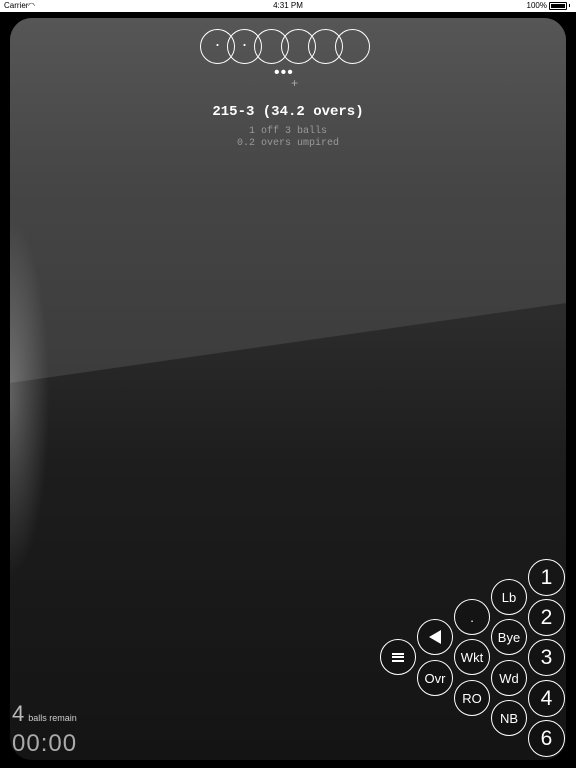  I want to click on leg-bye-button: Lb, so click(509, 597).